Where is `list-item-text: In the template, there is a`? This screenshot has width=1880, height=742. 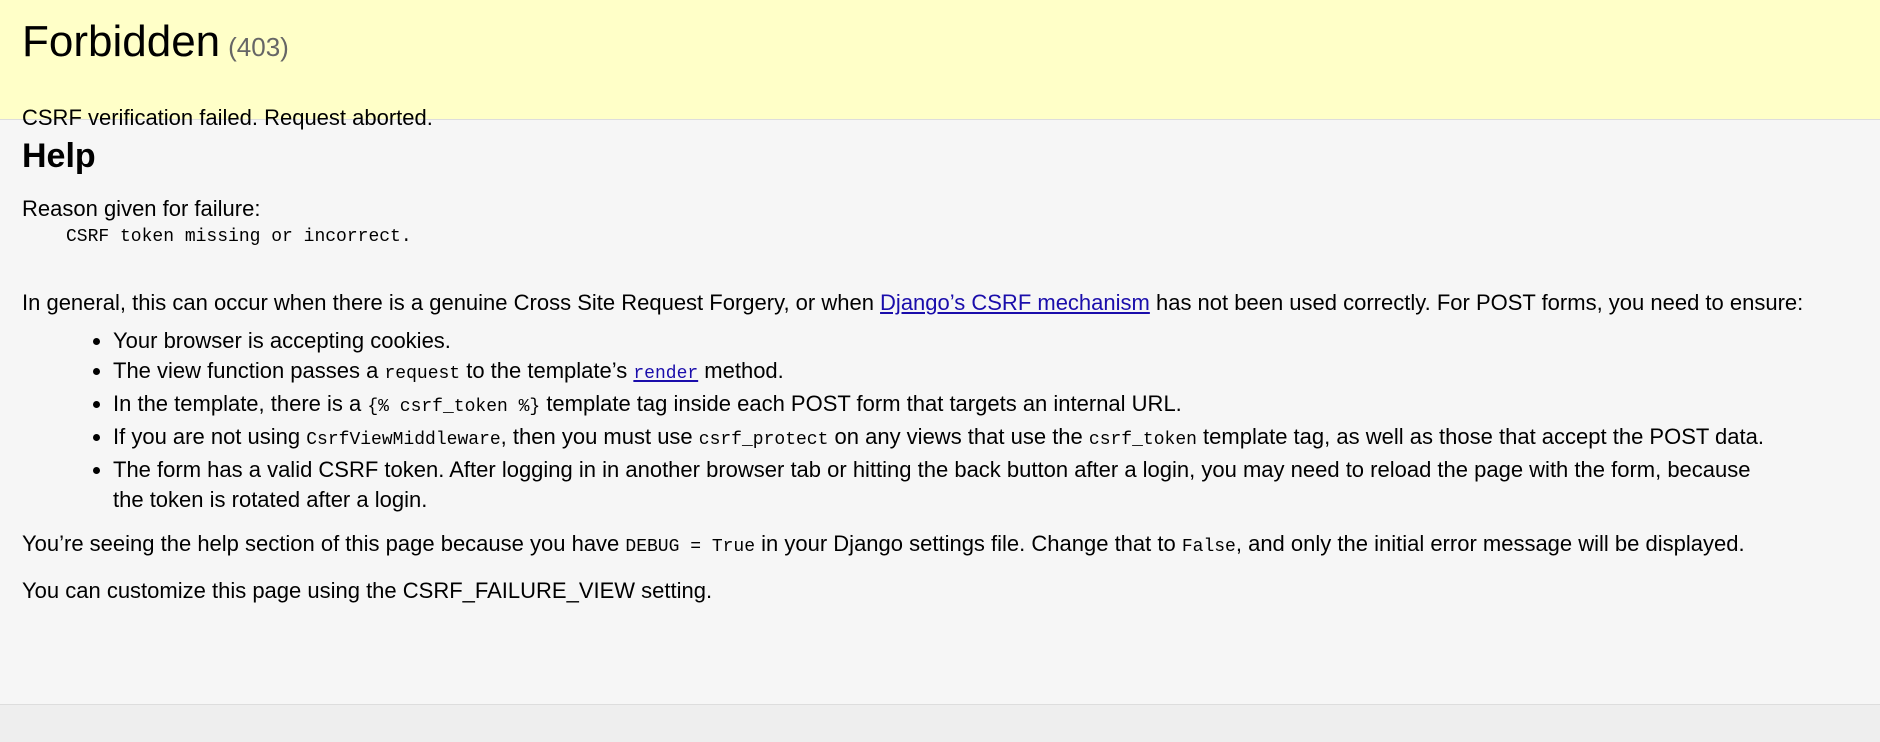
list-item-text: In the template, there is a is located at coordinates (240, 403).